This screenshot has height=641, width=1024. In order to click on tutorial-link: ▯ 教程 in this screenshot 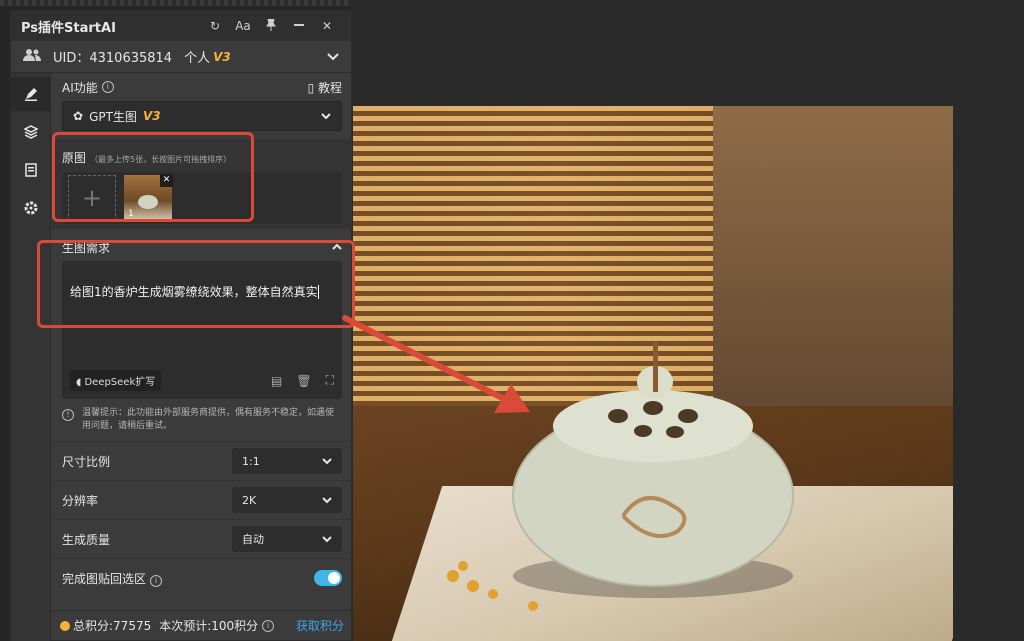, I will do `click(325, 87)`.